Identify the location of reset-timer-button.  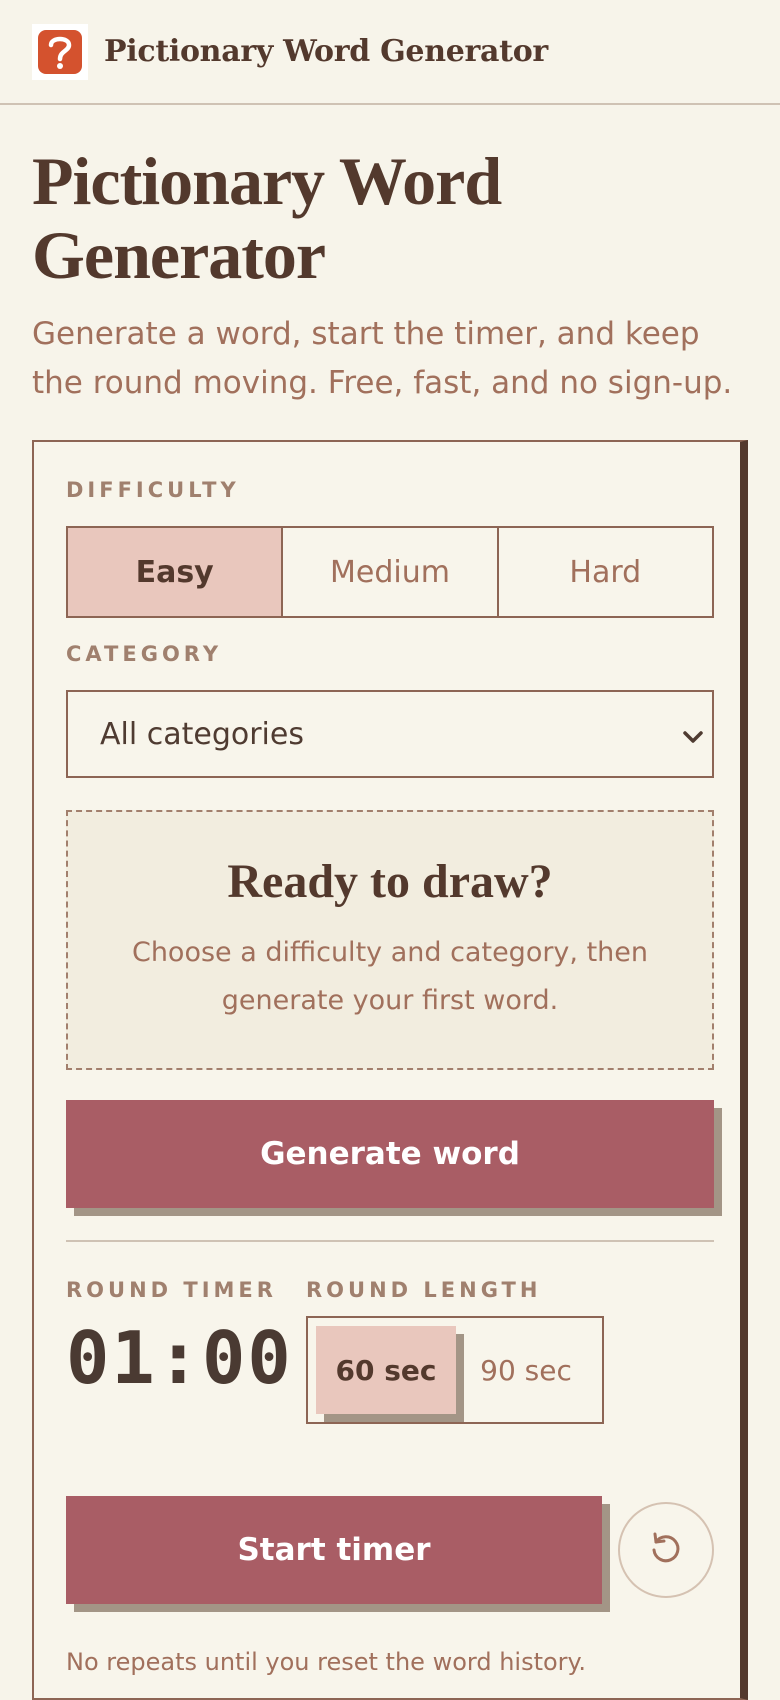
(666, 1550).